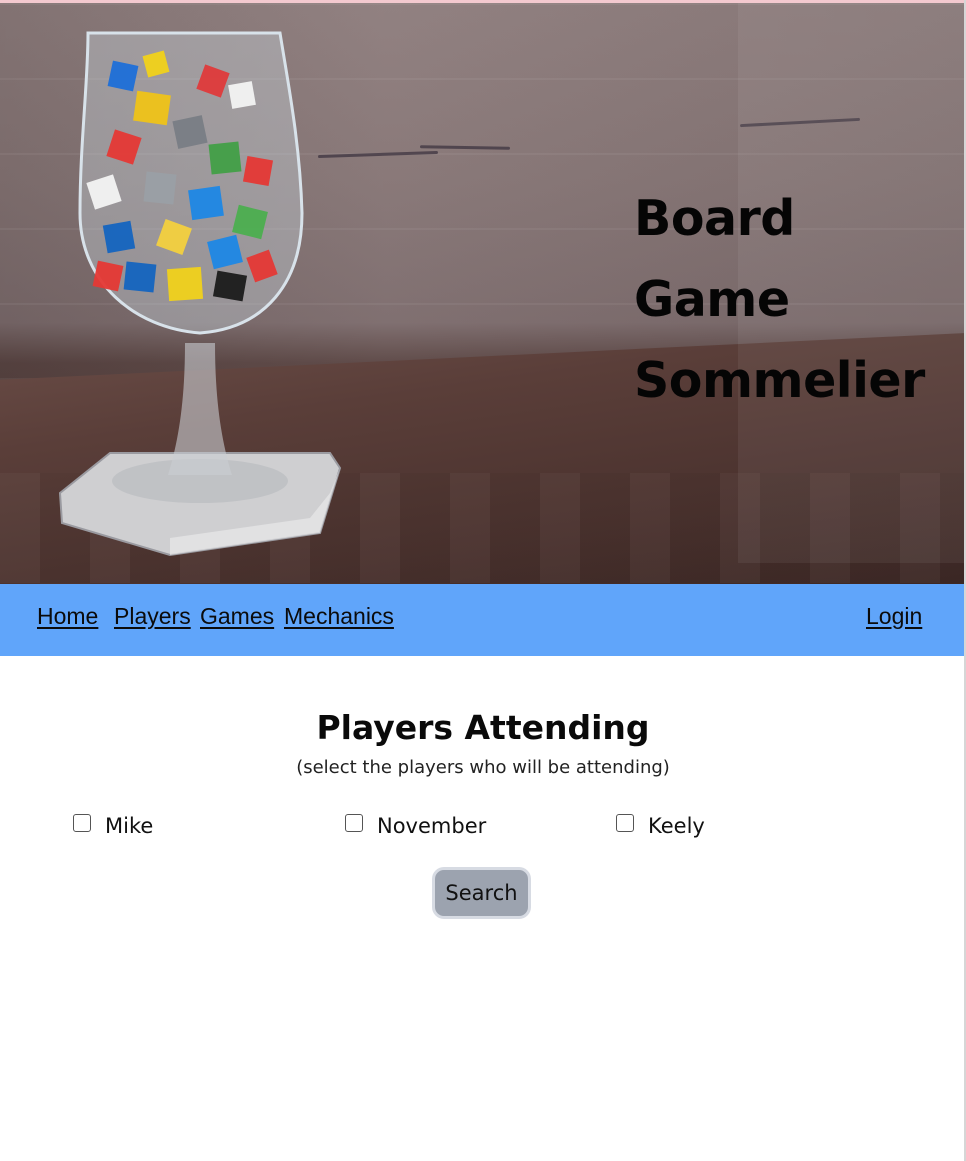 The image size is (966, 1161). Describe the element at coordinates (794, 299) in the screenshot. I see `site-title: Board Game Sommelier` at that location.